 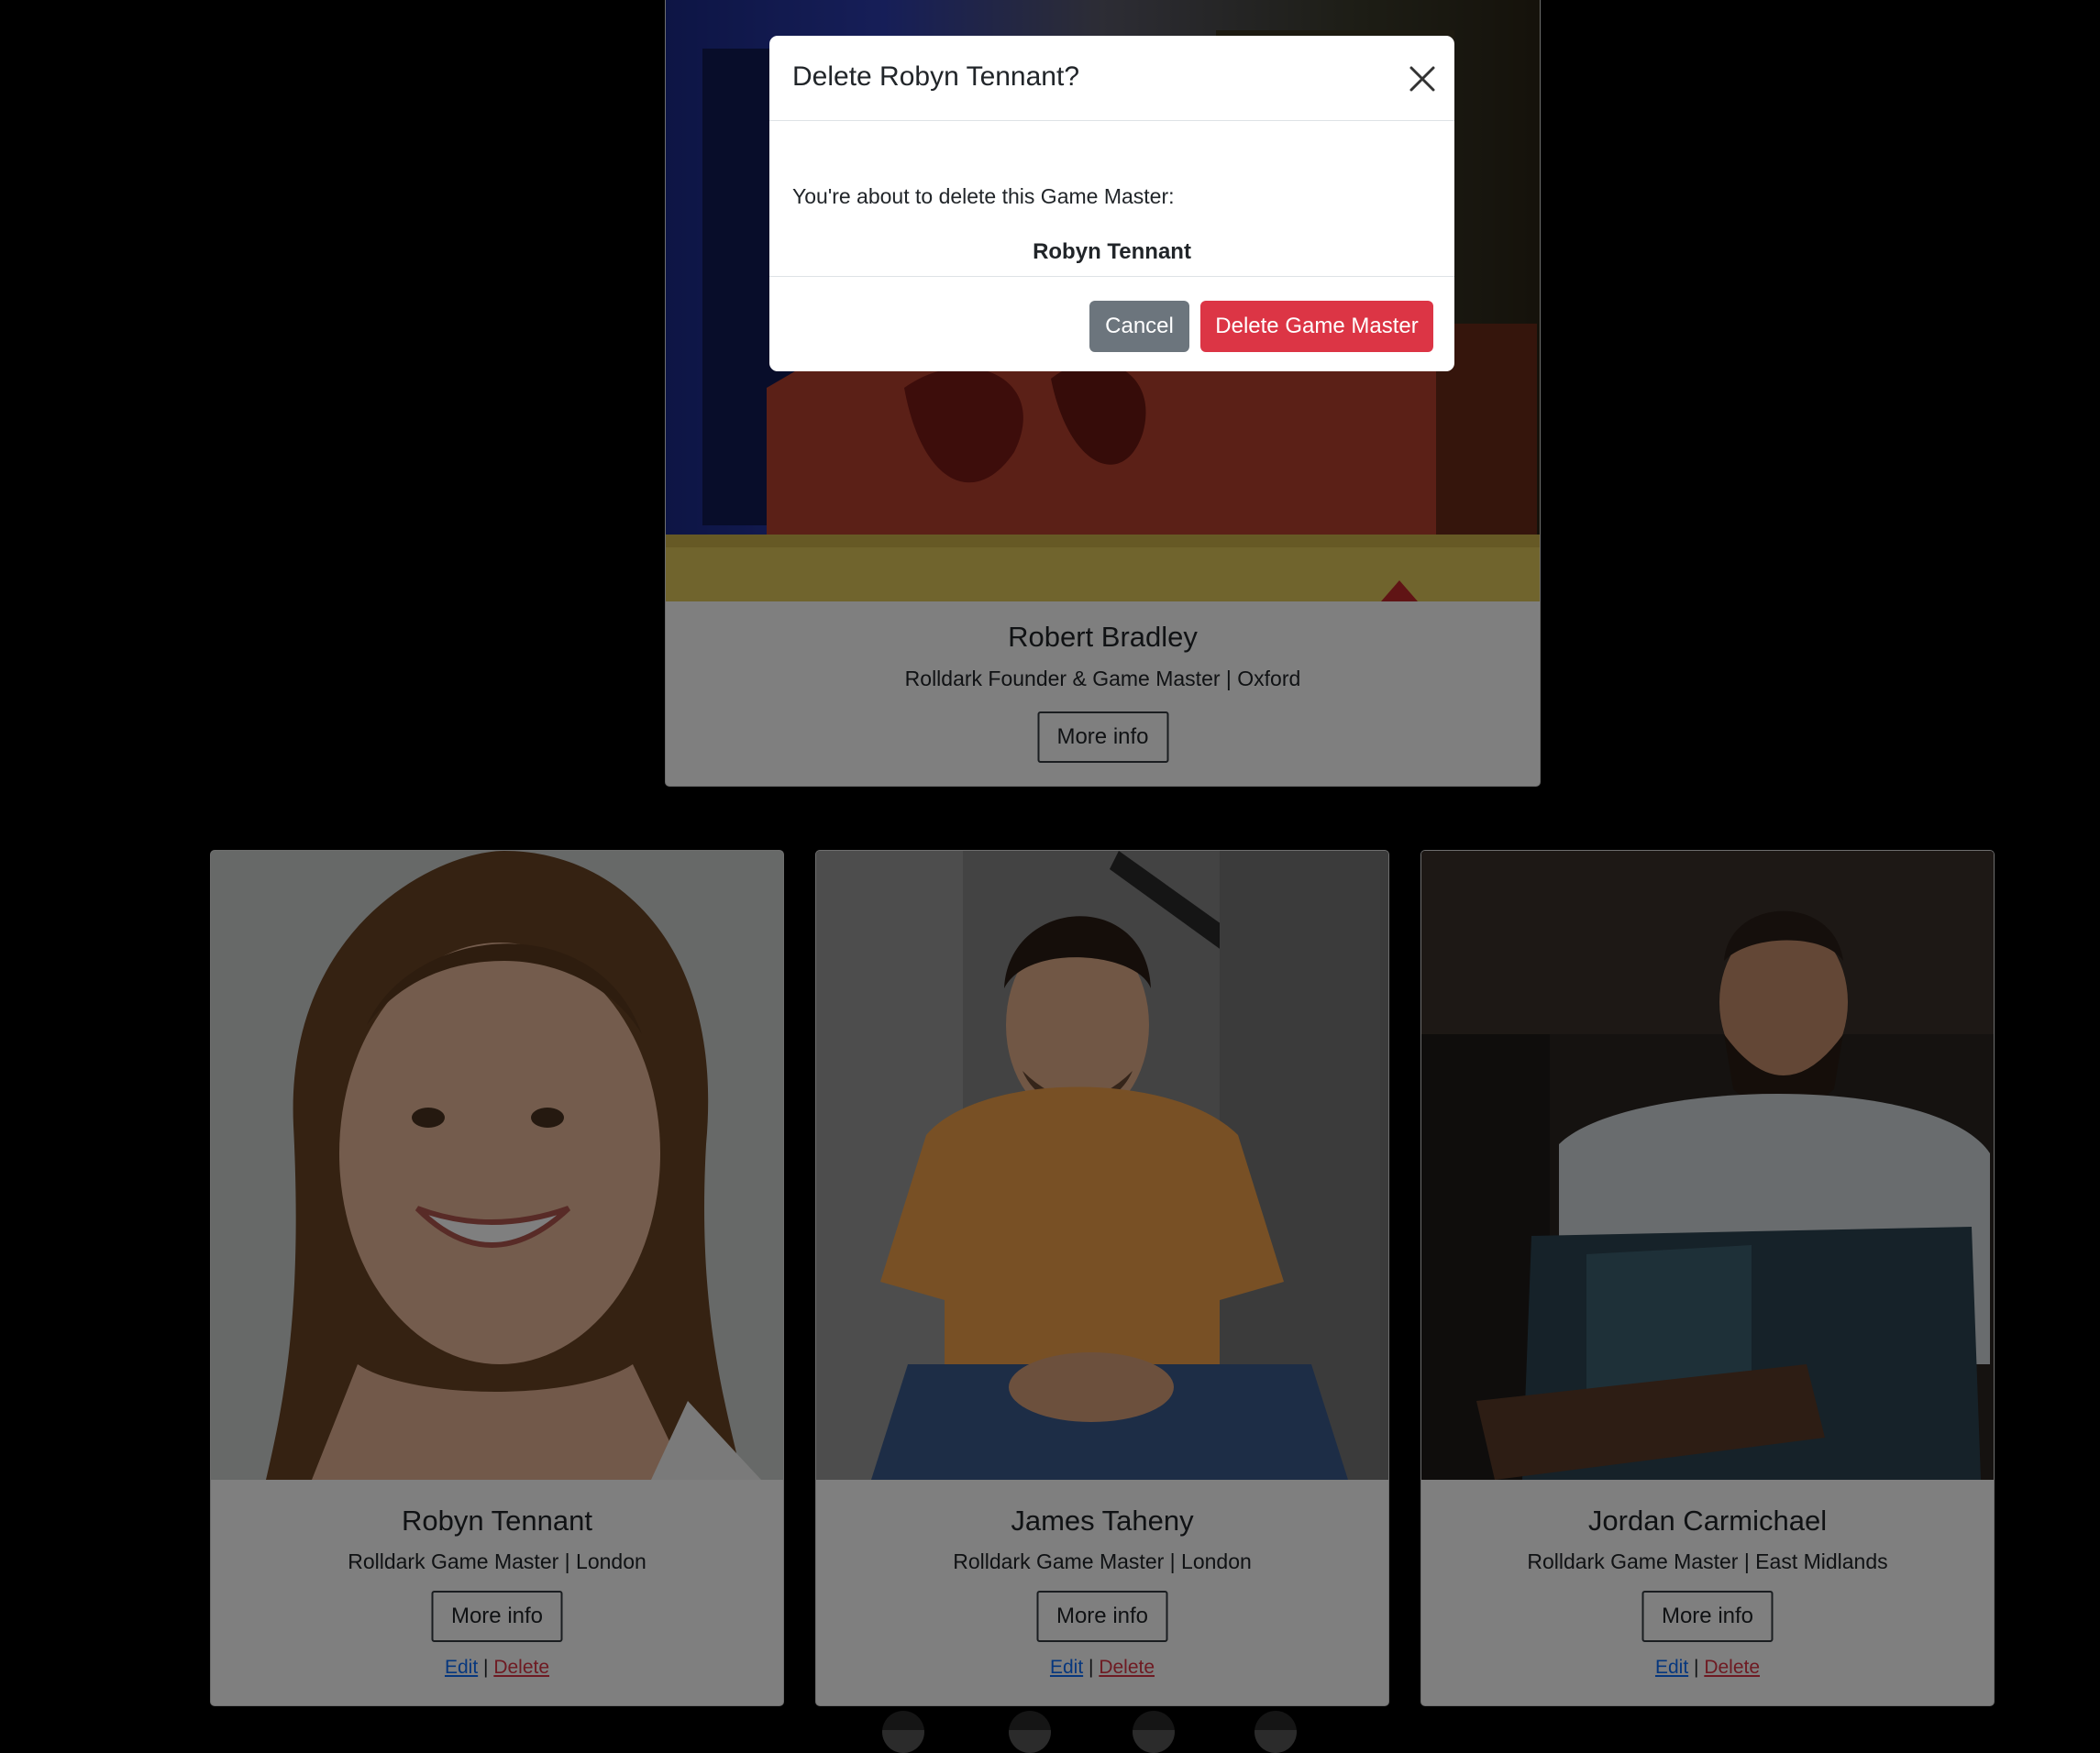 I want to click on modal-footer: Cancel Delete Game Master, so click(x=1111, y=323).